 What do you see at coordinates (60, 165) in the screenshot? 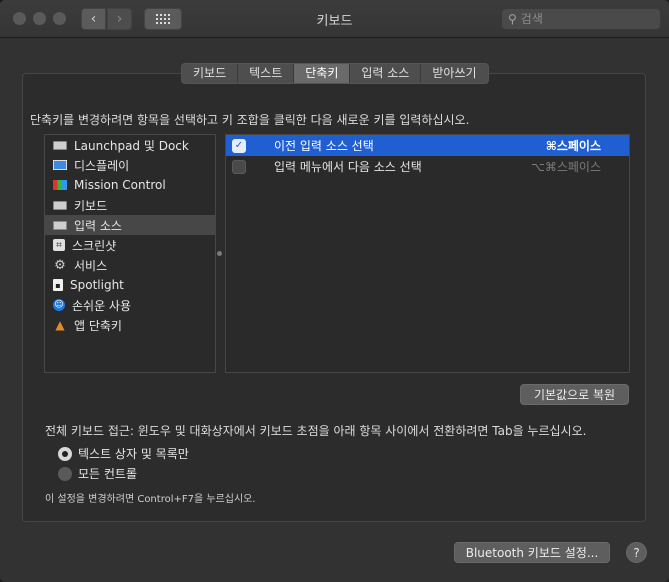
I see `display-icon` at bounding box center [60, 165].